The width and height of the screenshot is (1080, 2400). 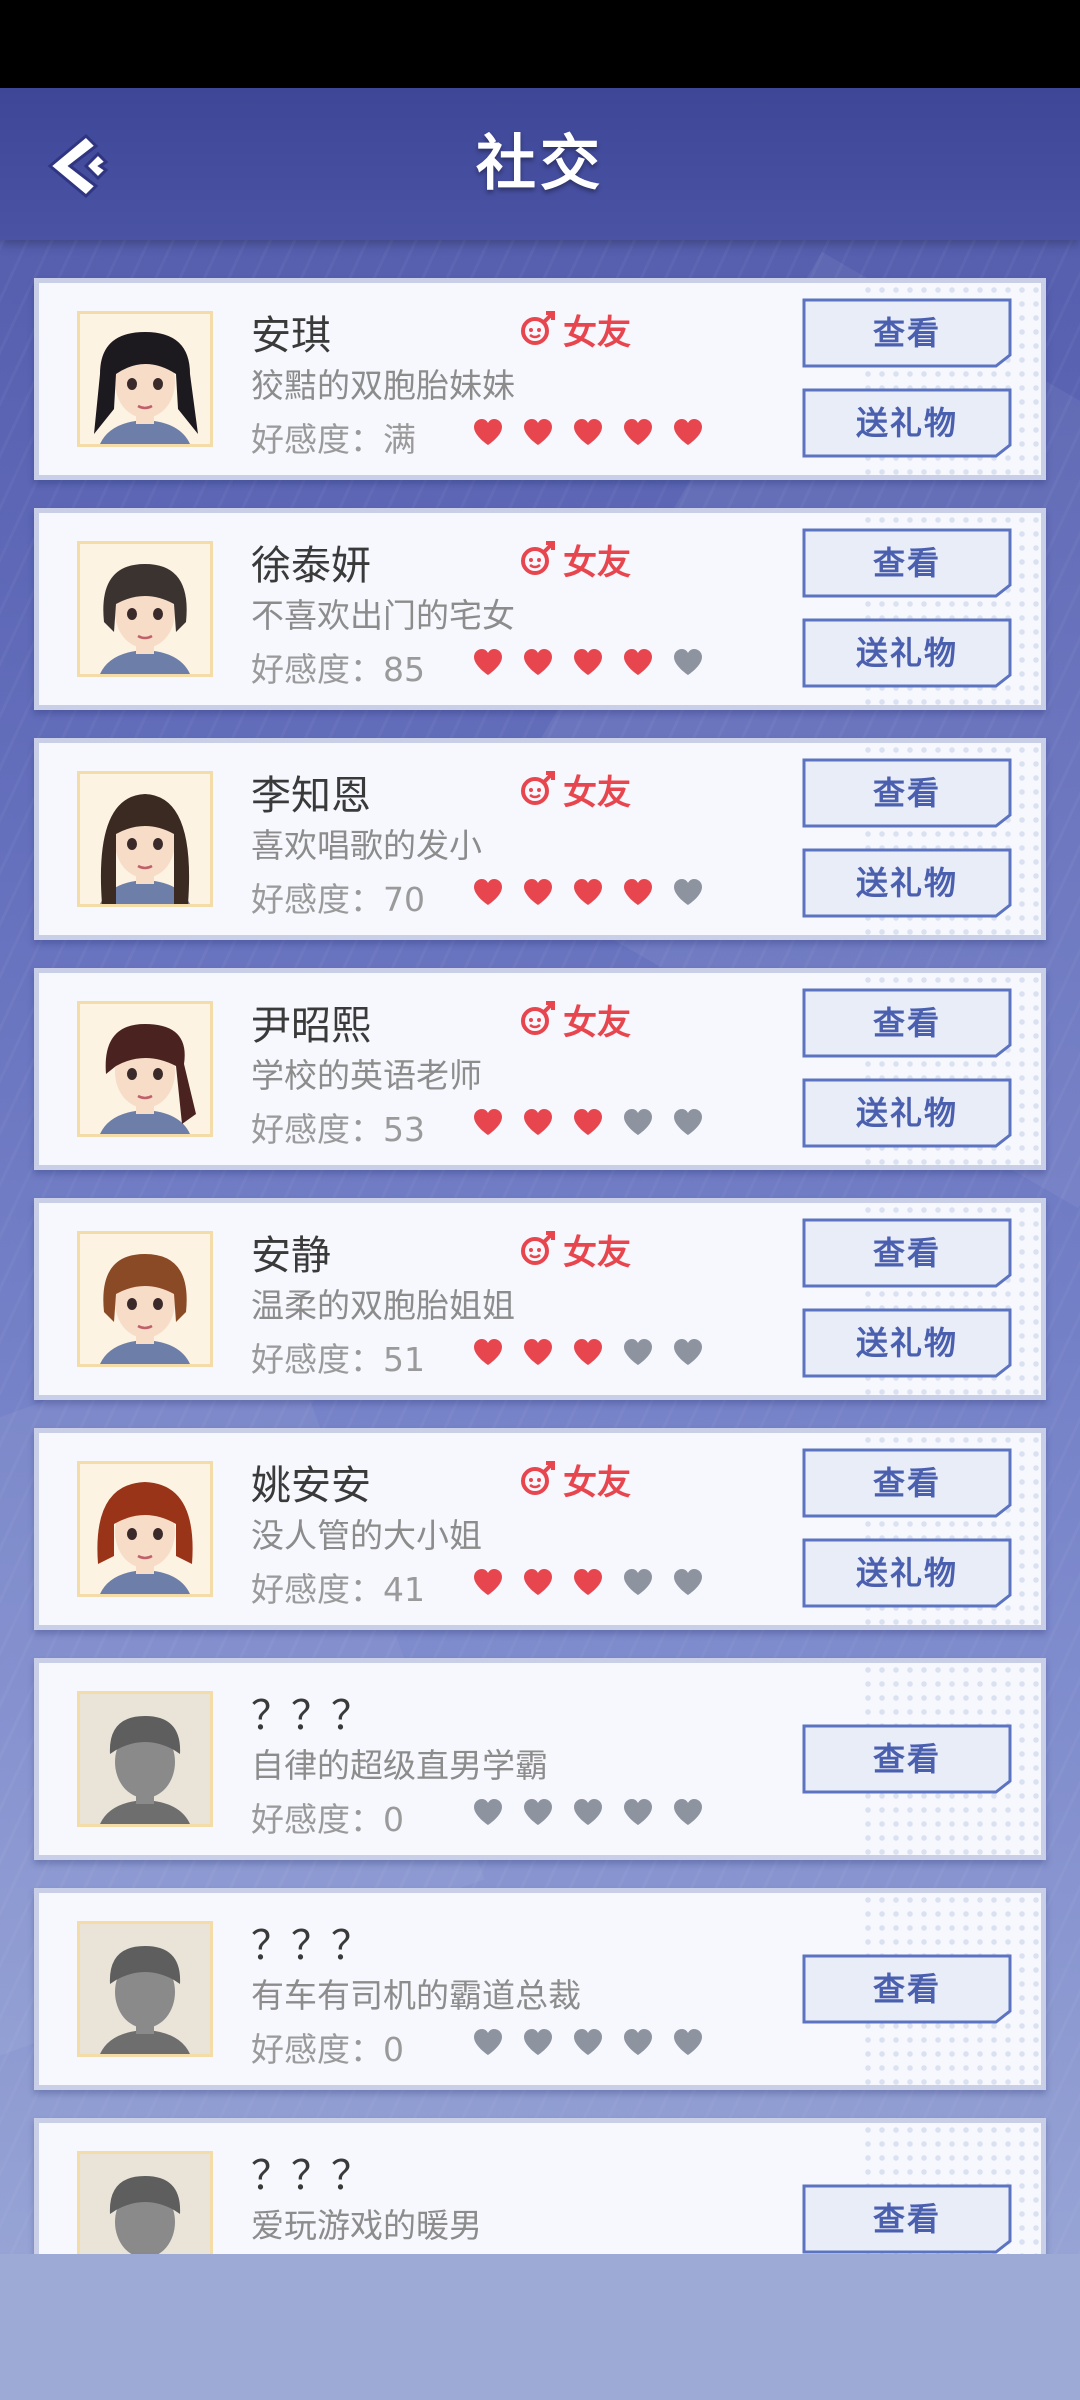 I want to click on character-name: 姚安安, so click(x=311, y=1486).